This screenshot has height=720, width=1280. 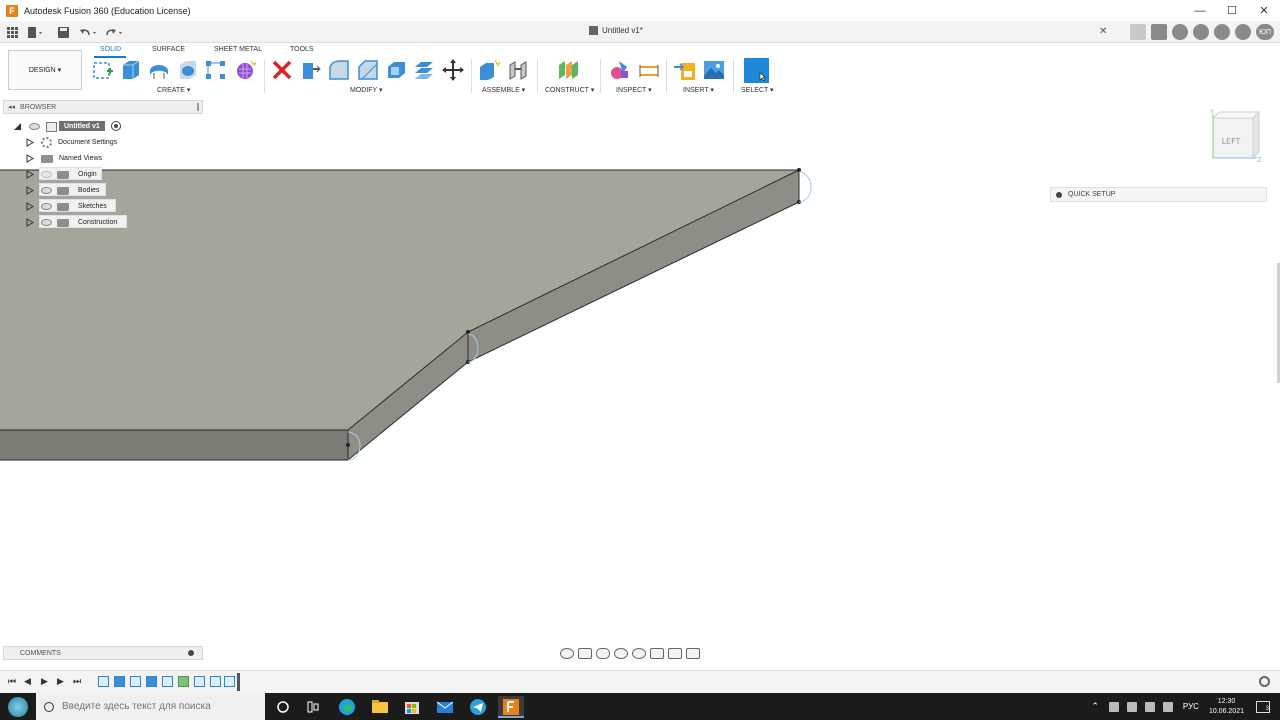 What do you see at coordinates (698, 90) in the screenshot?
I see `insert-menu: INSERT ▾` at bounding box center [698, 90].